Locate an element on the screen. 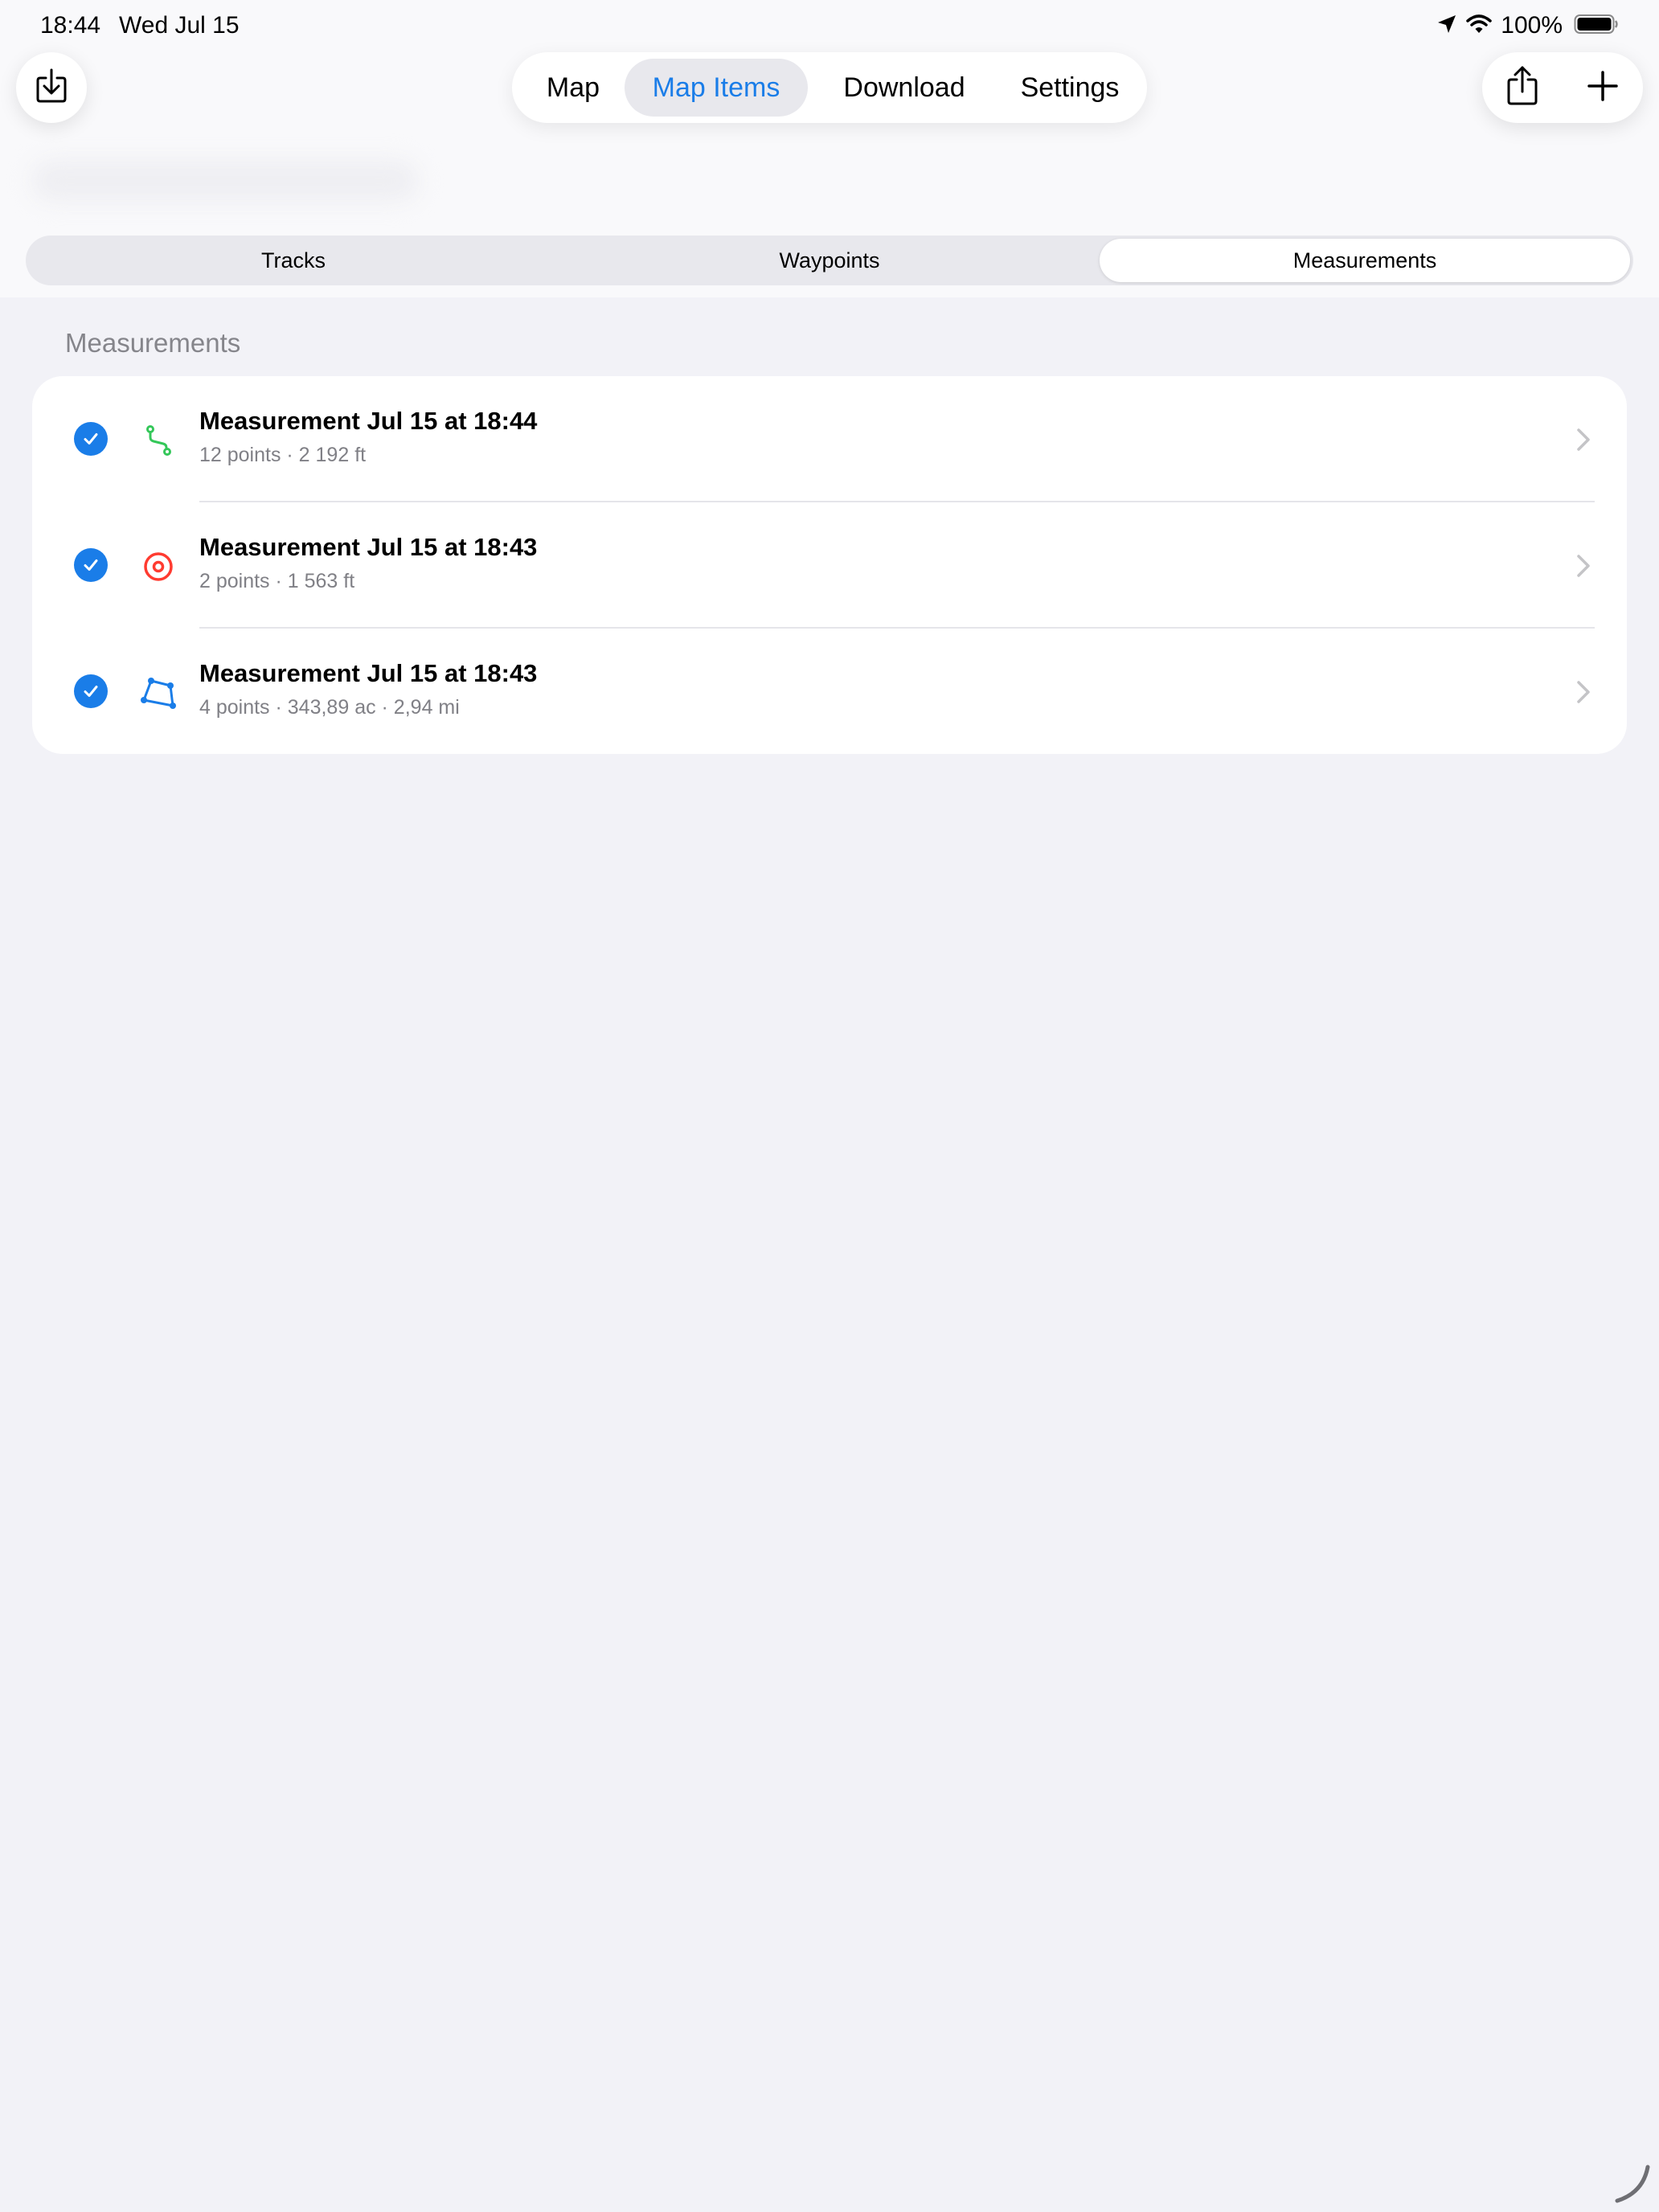 The width and height of the screenshot is (1659, 2212). tab-map-items: Map Items is located at coordinates (716, 88).